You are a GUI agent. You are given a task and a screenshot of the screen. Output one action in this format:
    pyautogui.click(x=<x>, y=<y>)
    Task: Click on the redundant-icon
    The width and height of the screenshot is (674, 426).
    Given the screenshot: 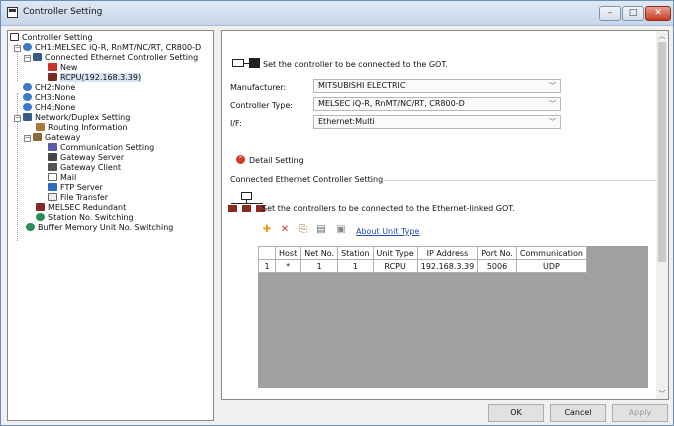 What is the action you would take?
    pyautogui.click(x=40, y=207)
    